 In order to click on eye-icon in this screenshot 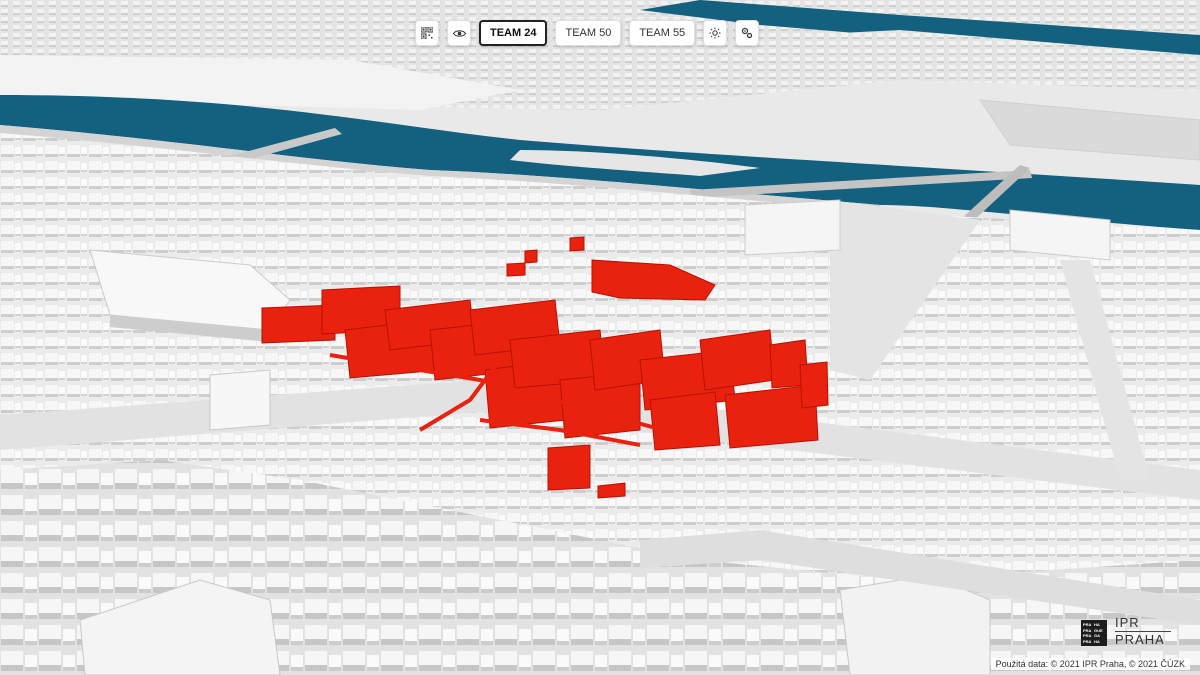, I will do `click(459, 33)`.